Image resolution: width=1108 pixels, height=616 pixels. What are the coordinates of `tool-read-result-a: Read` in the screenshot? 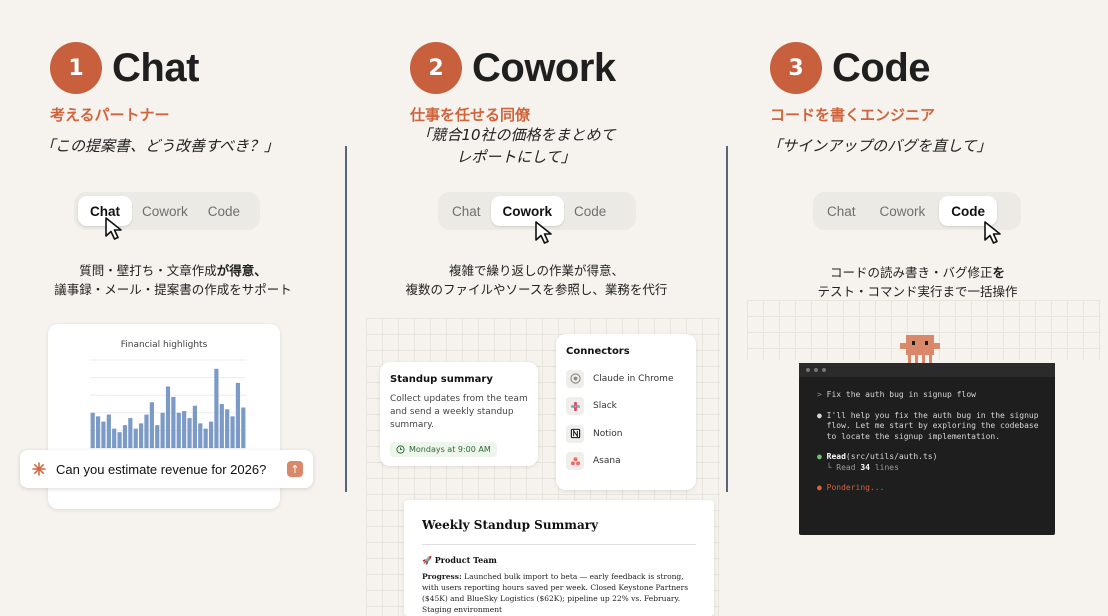 It's located at (848, 467).